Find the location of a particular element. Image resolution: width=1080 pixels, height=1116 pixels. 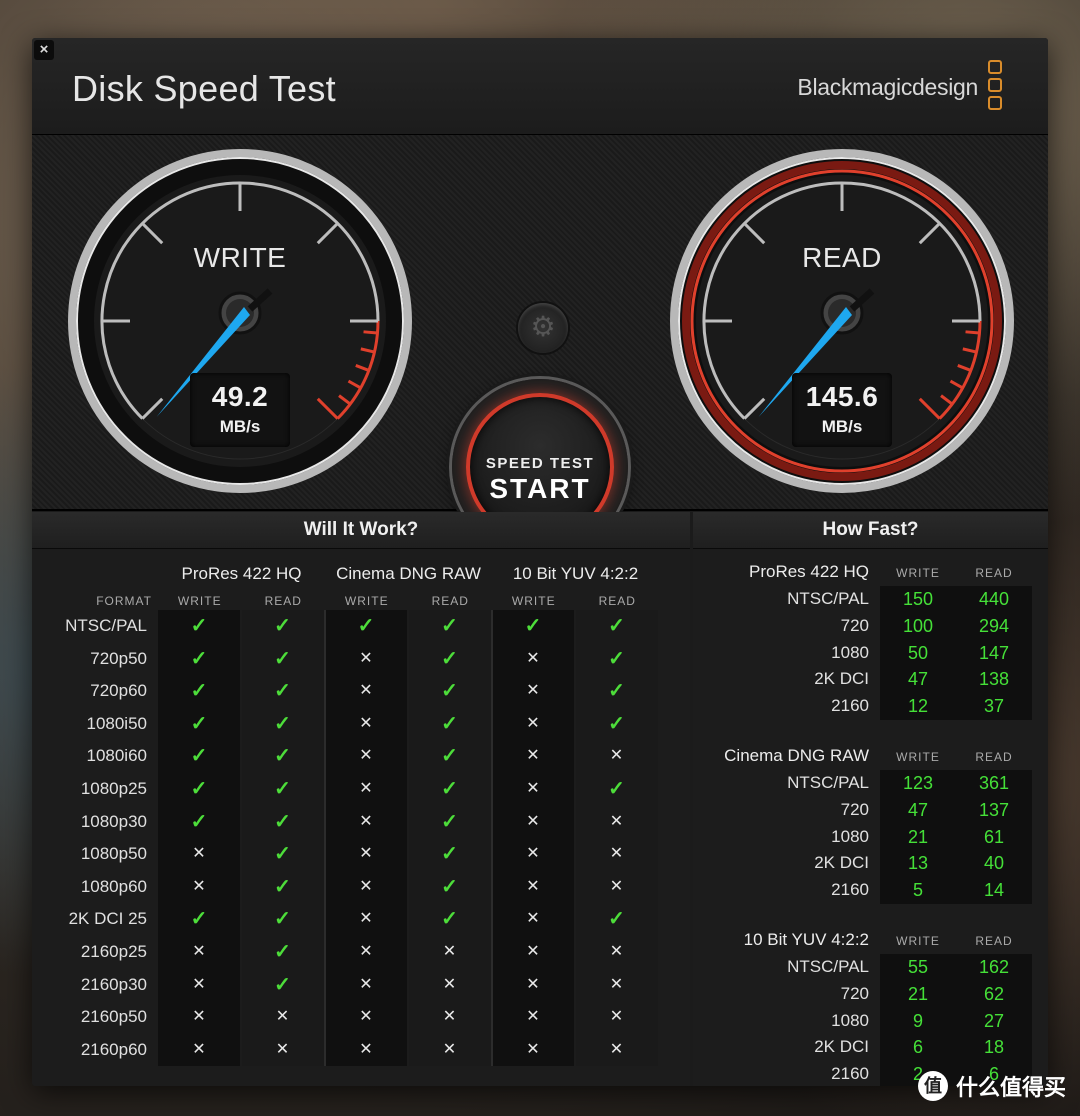

how-fast-write-fps: 12 is located at coordinates (918, 706).